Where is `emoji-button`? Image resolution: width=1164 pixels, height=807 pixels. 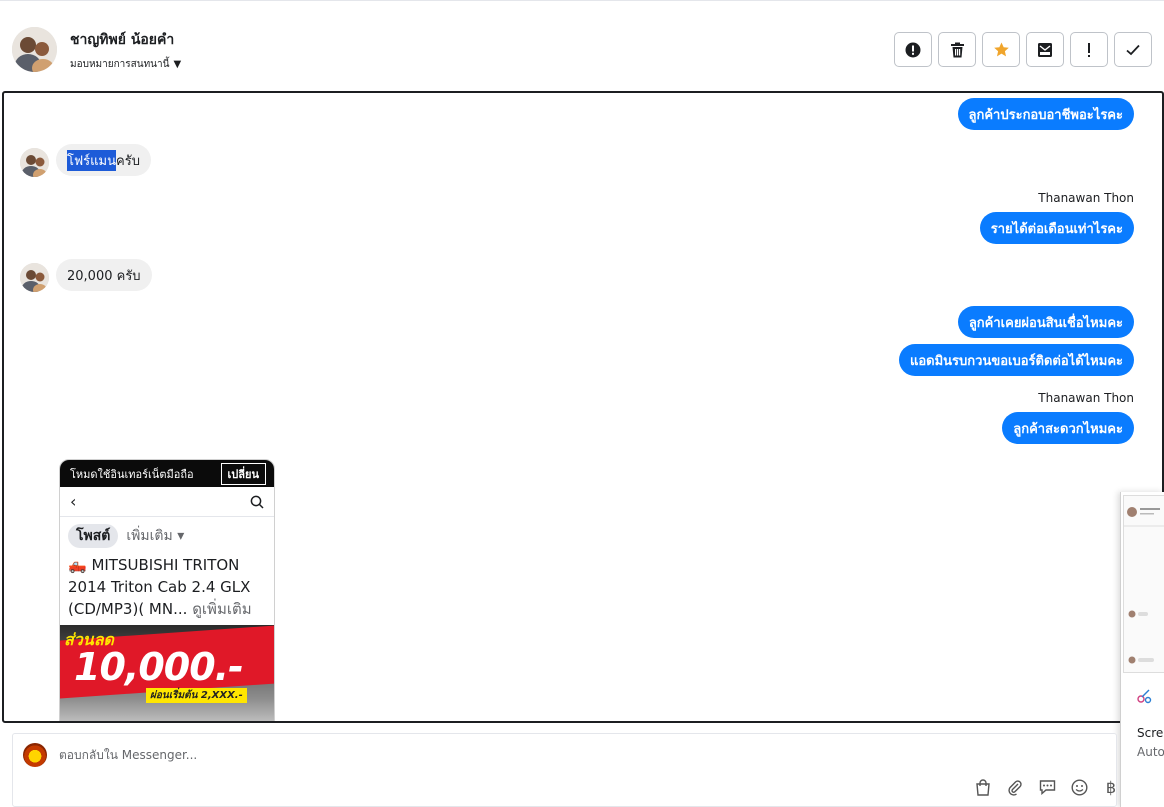 emoji-button is located at coordinates (1079, 787).